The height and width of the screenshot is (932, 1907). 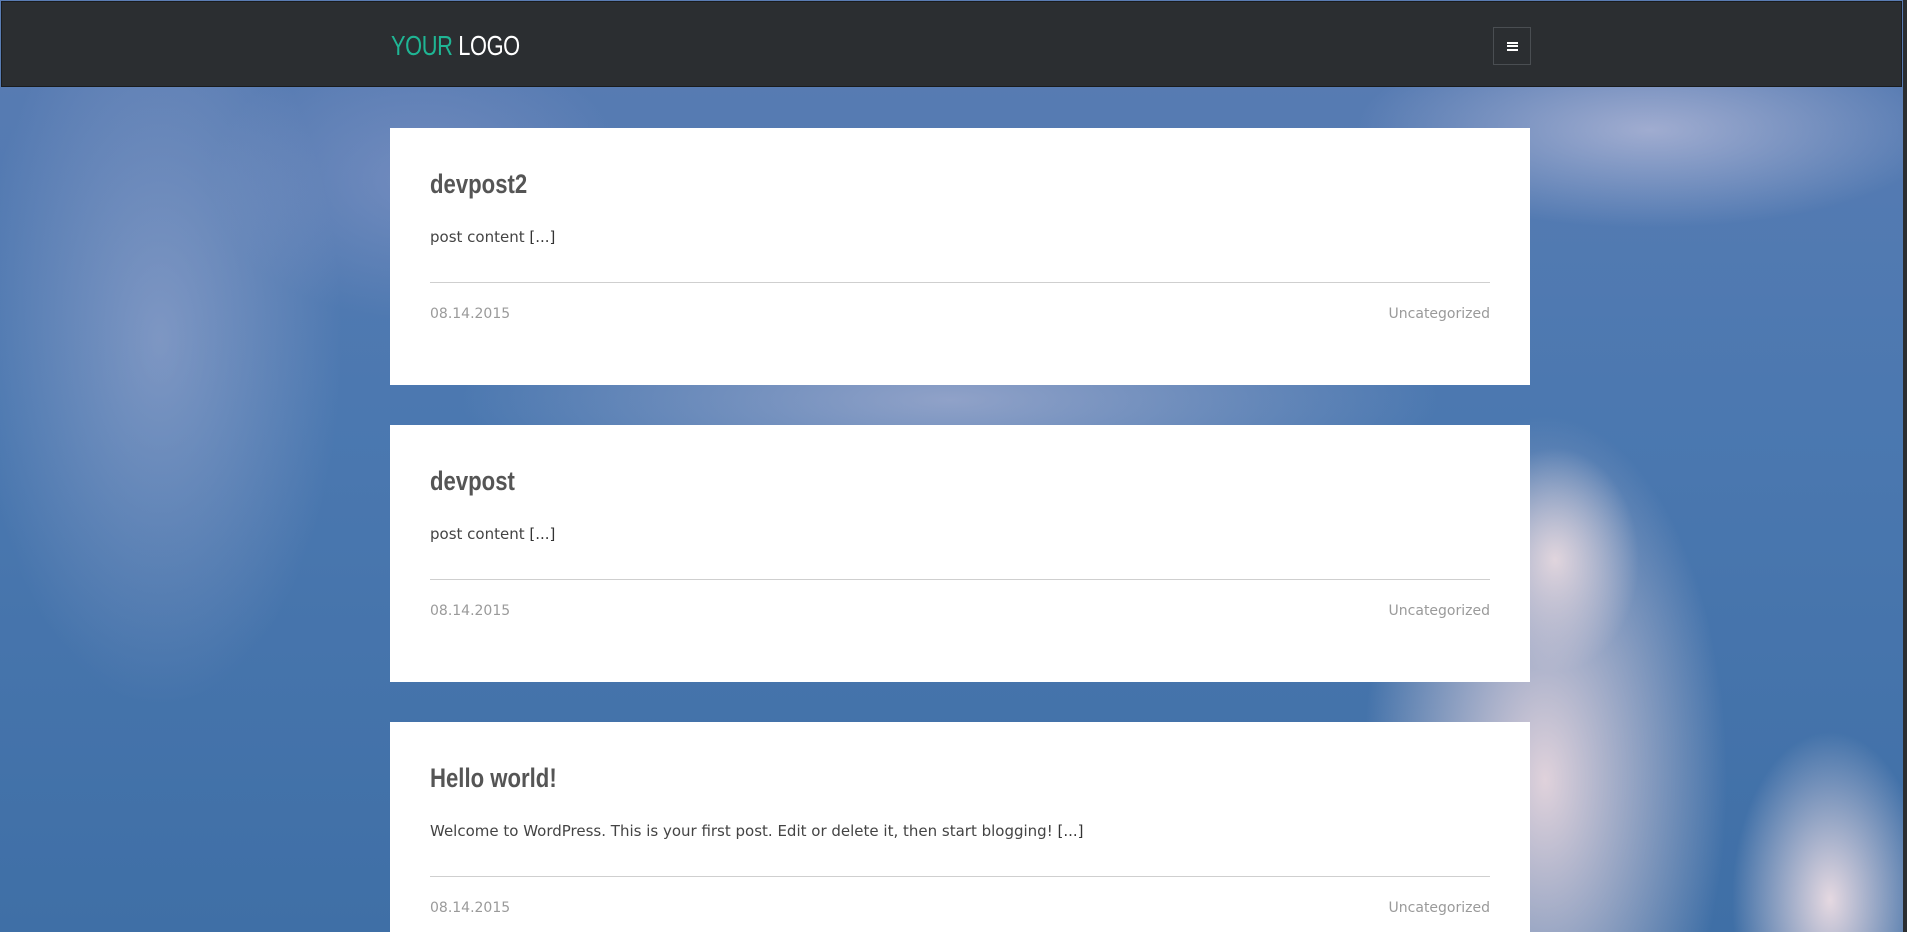 I want to click on post-title-link: devpost2, so click(x=864, y=164).